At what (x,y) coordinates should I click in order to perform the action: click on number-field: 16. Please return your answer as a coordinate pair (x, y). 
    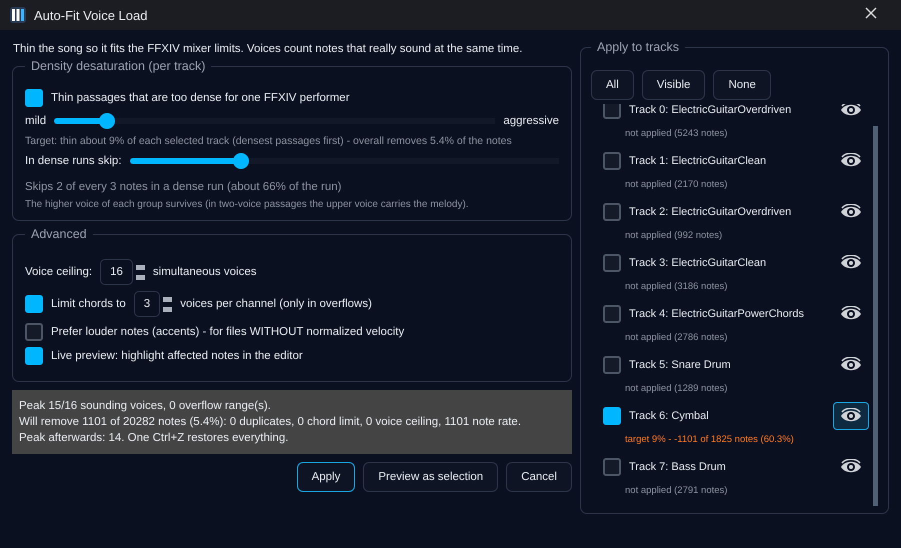
    Looking at the image, I should click on (116, 272).